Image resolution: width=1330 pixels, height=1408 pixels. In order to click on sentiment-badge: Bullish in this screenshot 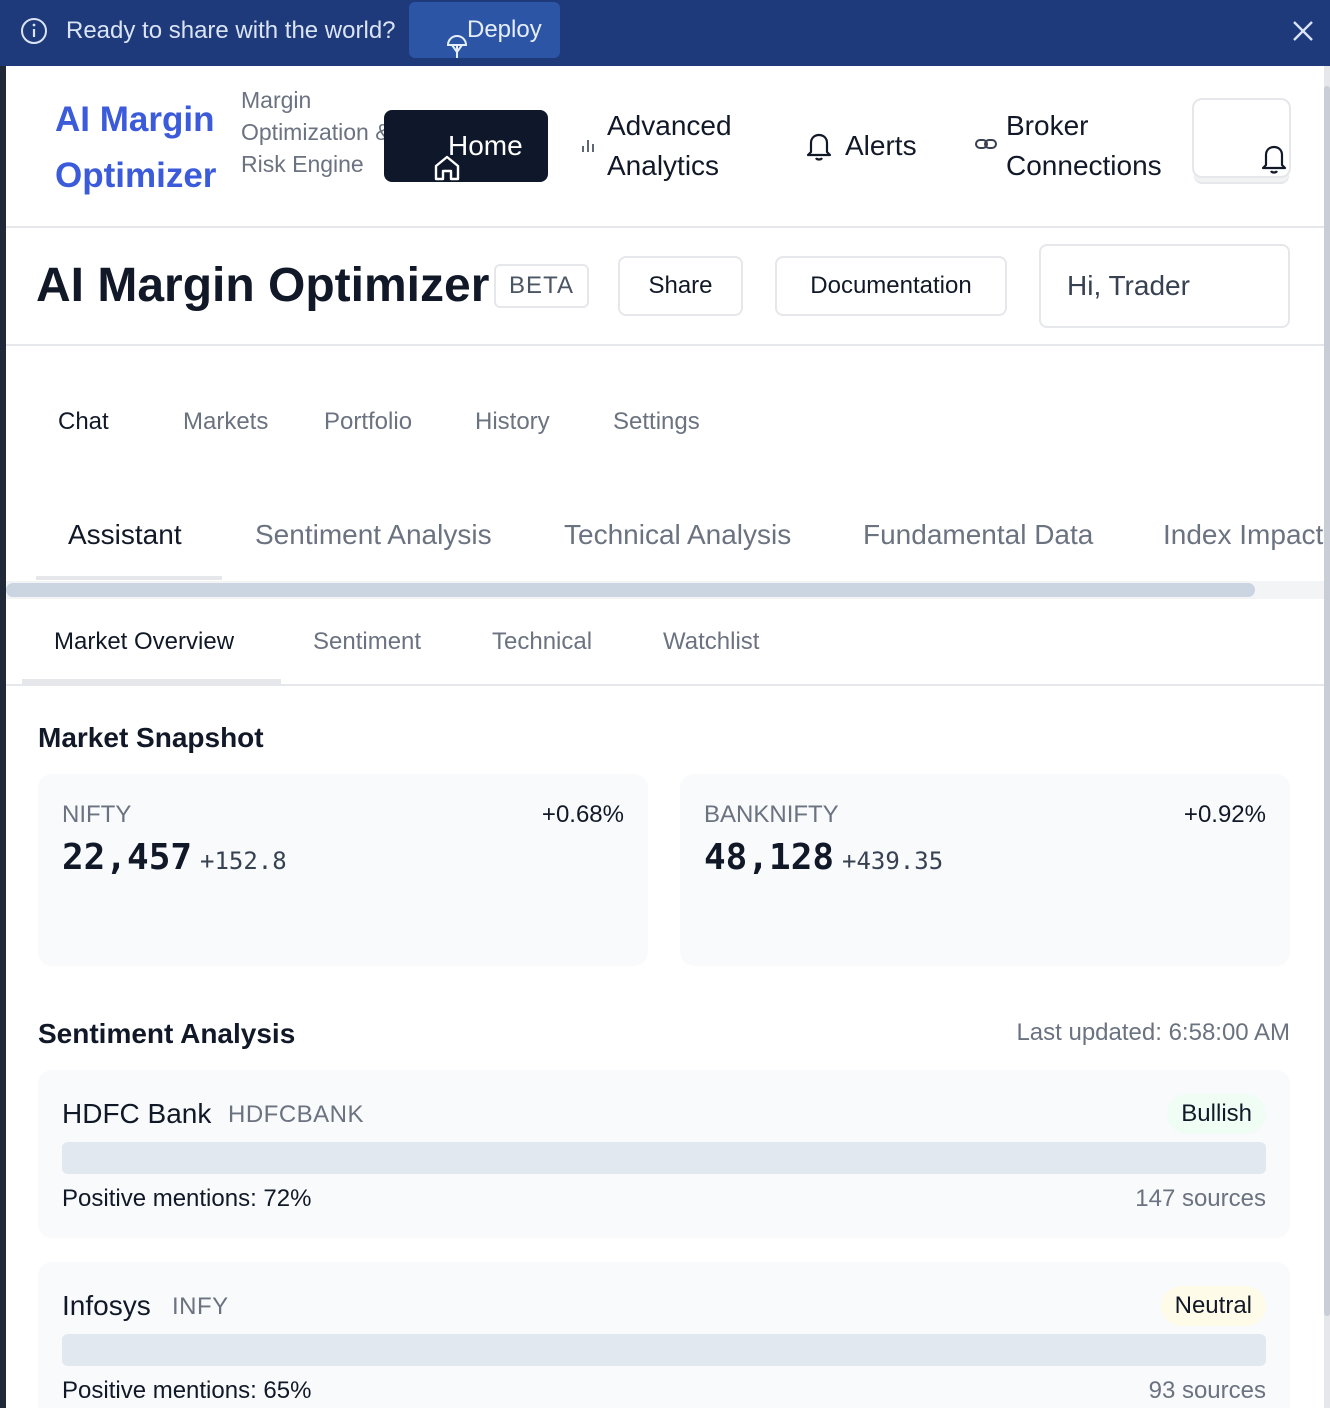, I will do `click(1216, 1114)`.